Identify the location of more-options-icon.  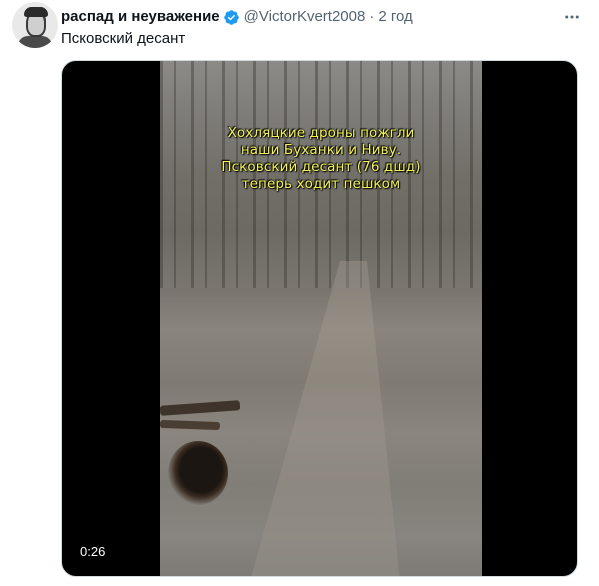
(572, 17).